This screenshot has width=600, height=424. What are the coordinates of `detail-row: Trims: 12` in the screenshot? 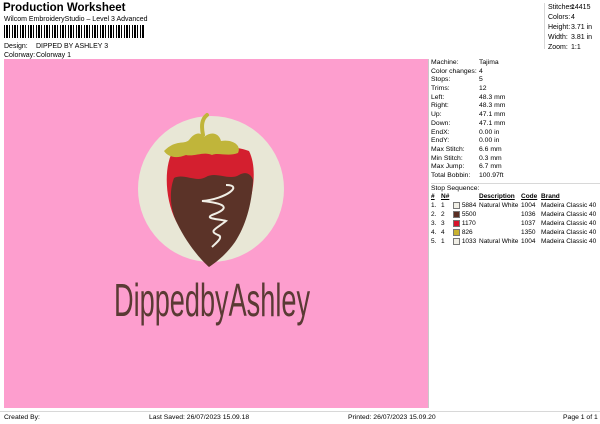 It's located at (515, 89).